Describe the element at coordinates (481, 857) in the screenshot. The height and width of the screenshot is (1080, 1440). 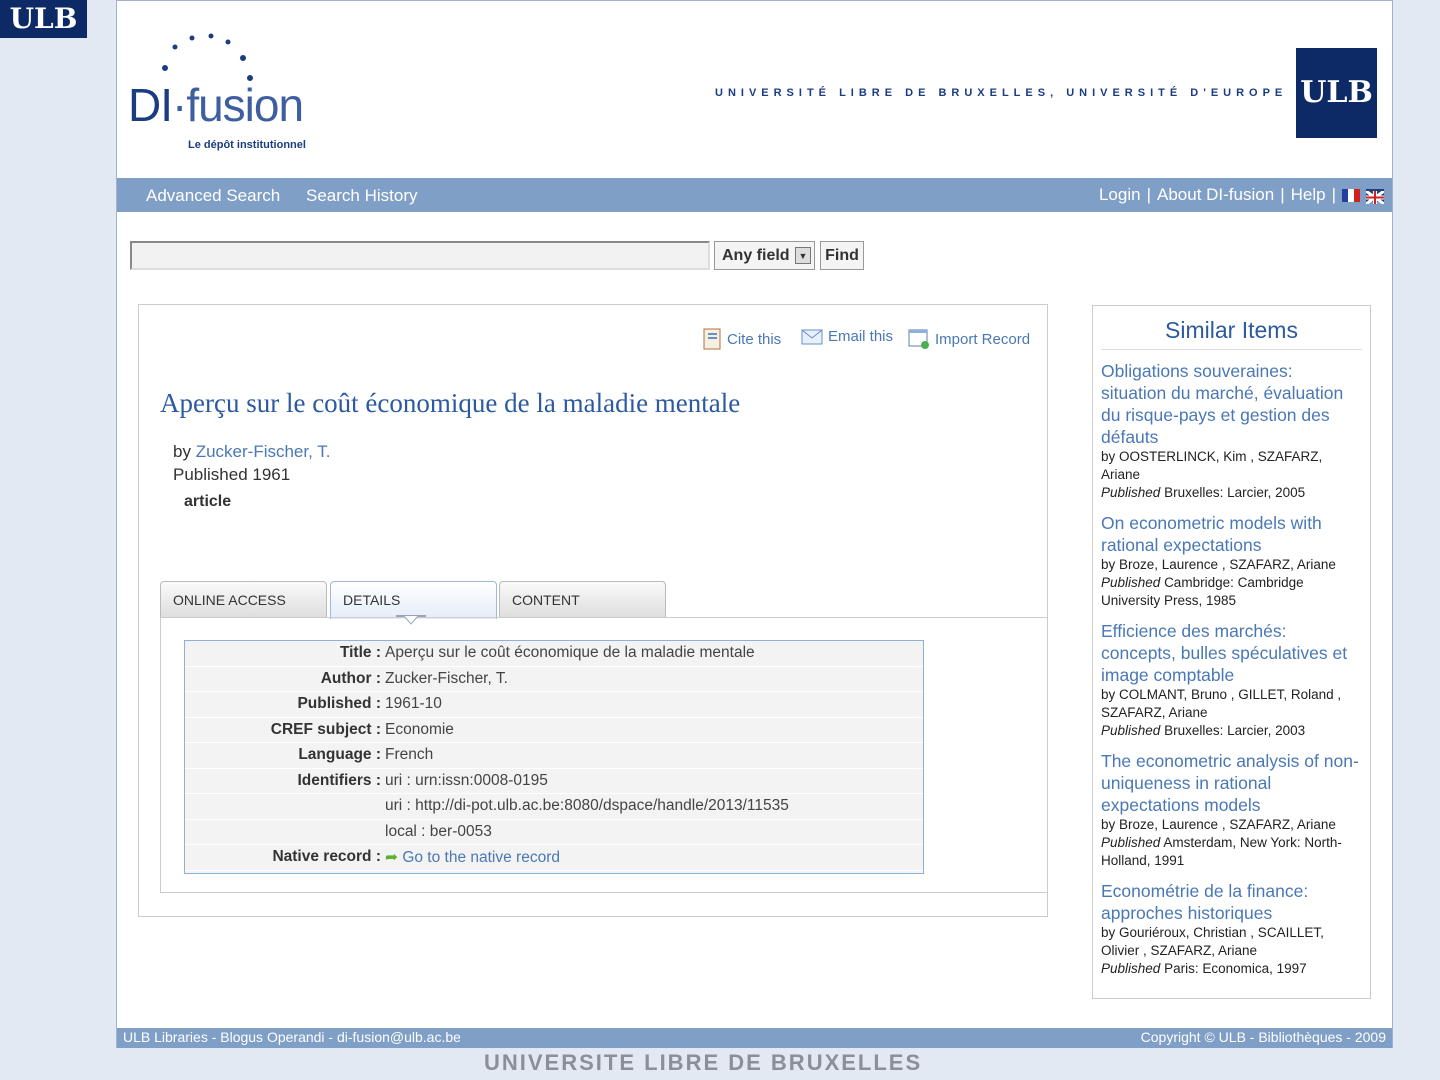
I see `native-record-link: Go to the native record` at that location.